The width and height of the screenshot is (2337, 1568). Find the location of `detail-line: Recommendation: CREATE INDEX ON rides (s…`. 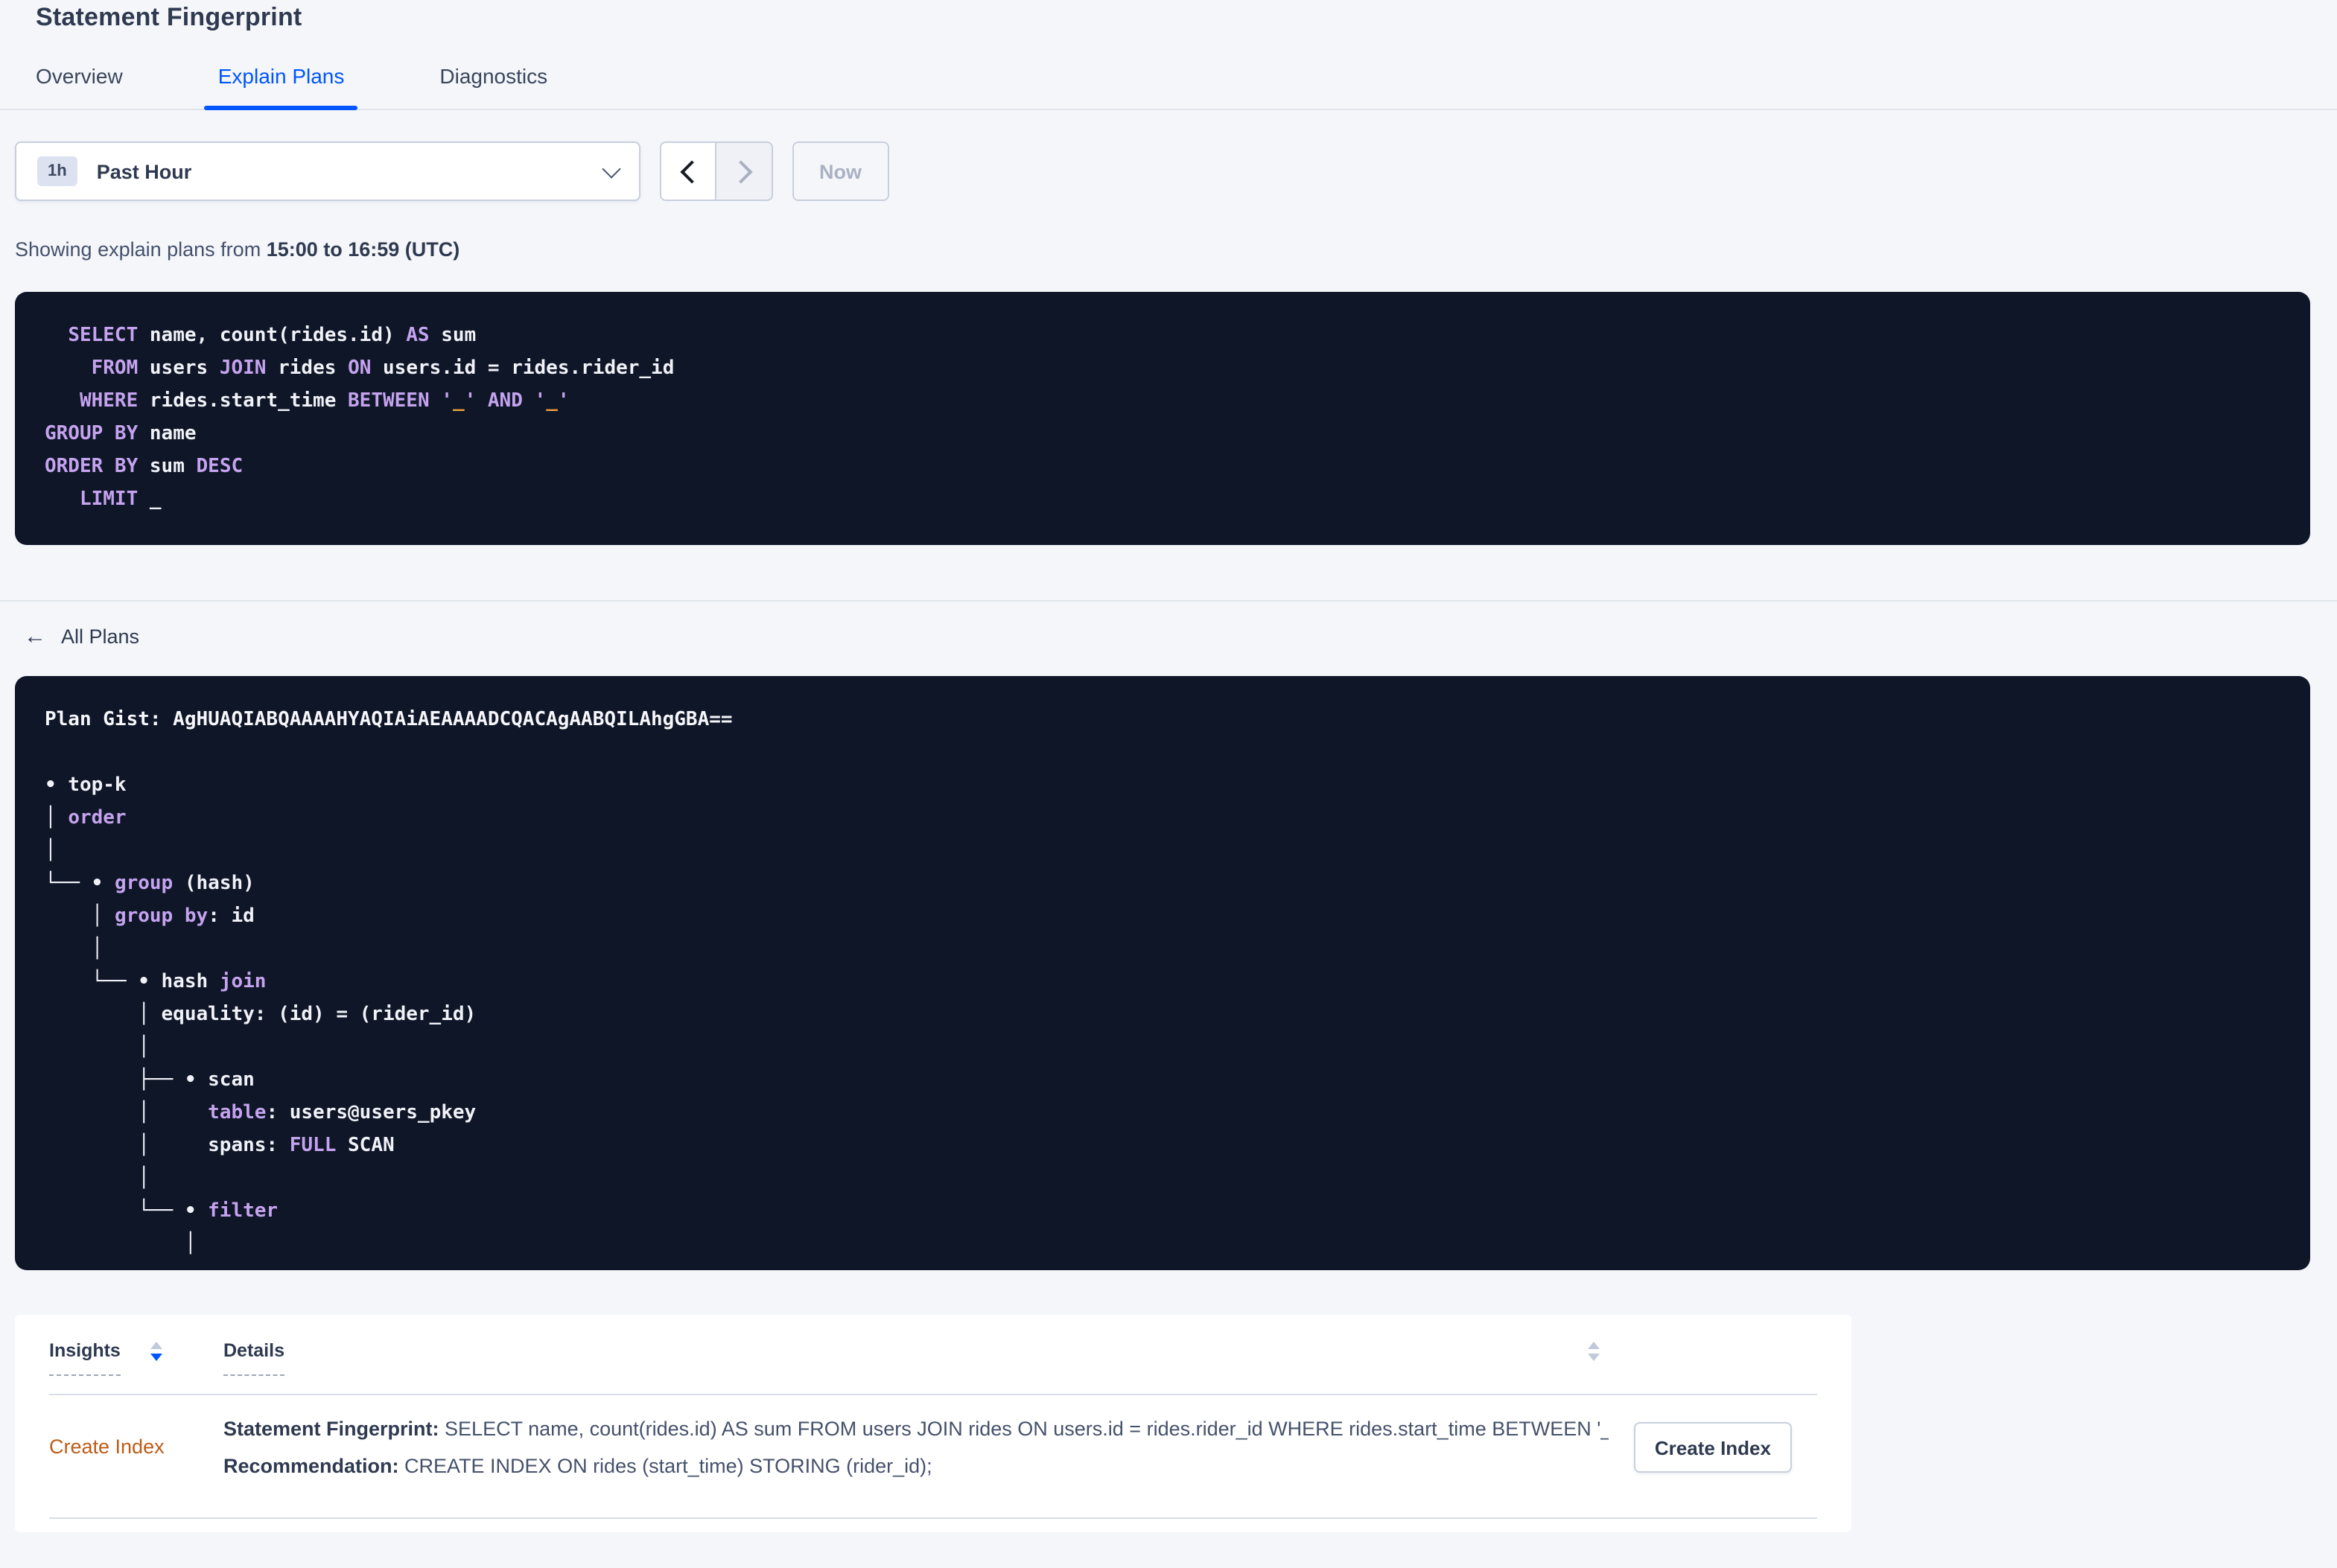

detail-line: Recommendation: CREATE INDEX ON rides (s… is located at coordinates (578, 1466).